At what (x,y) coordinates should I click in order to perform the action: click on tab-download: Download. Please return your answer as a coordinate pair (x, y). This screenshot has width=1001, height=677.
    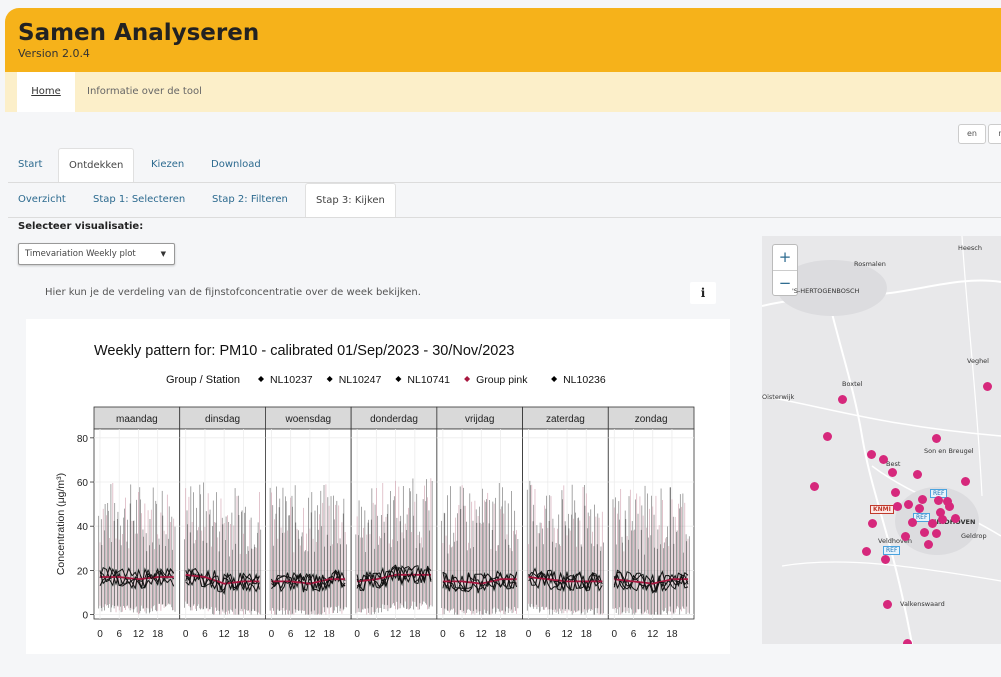
    Looking at the image, I should click on (236, 165).